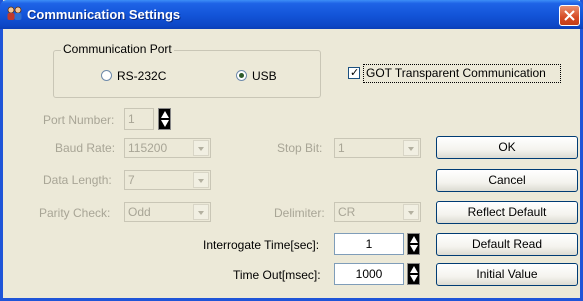 The height and width of the screenshot is (301, 583). Describe the element at coordinates (264, 76) in the screenshot. I see `usb-label: USB` at that location.